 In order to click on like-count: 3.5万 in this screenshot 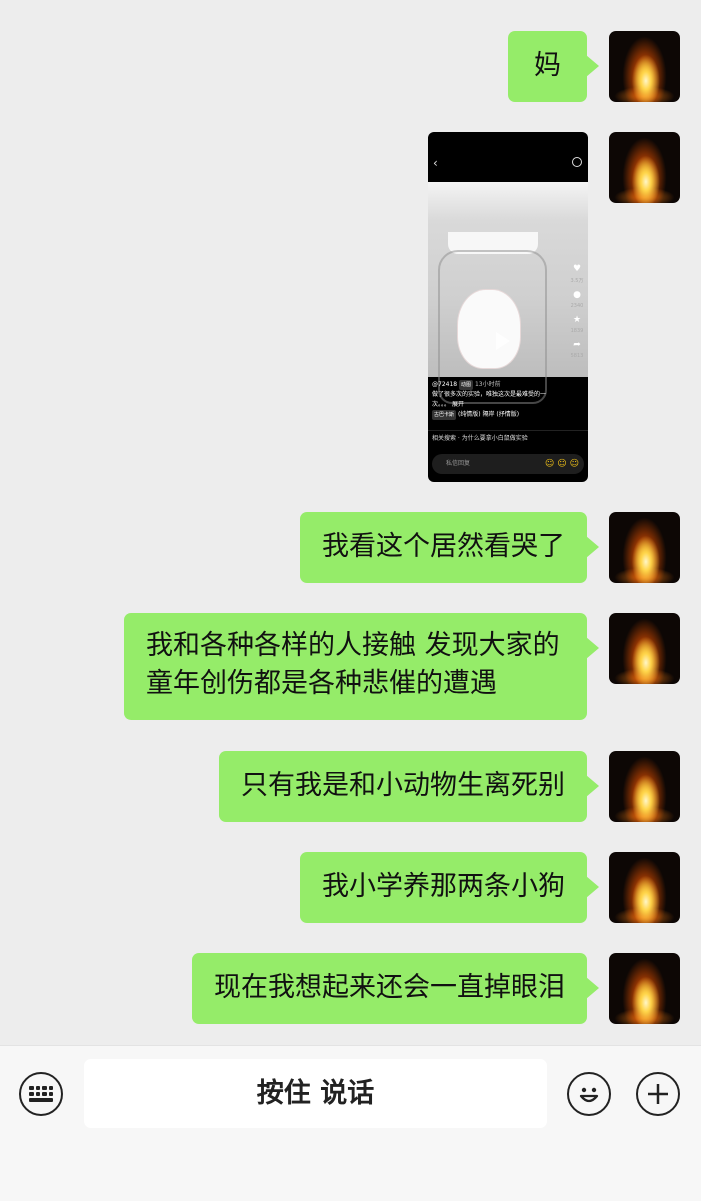, I will do `click(577, 281)`.